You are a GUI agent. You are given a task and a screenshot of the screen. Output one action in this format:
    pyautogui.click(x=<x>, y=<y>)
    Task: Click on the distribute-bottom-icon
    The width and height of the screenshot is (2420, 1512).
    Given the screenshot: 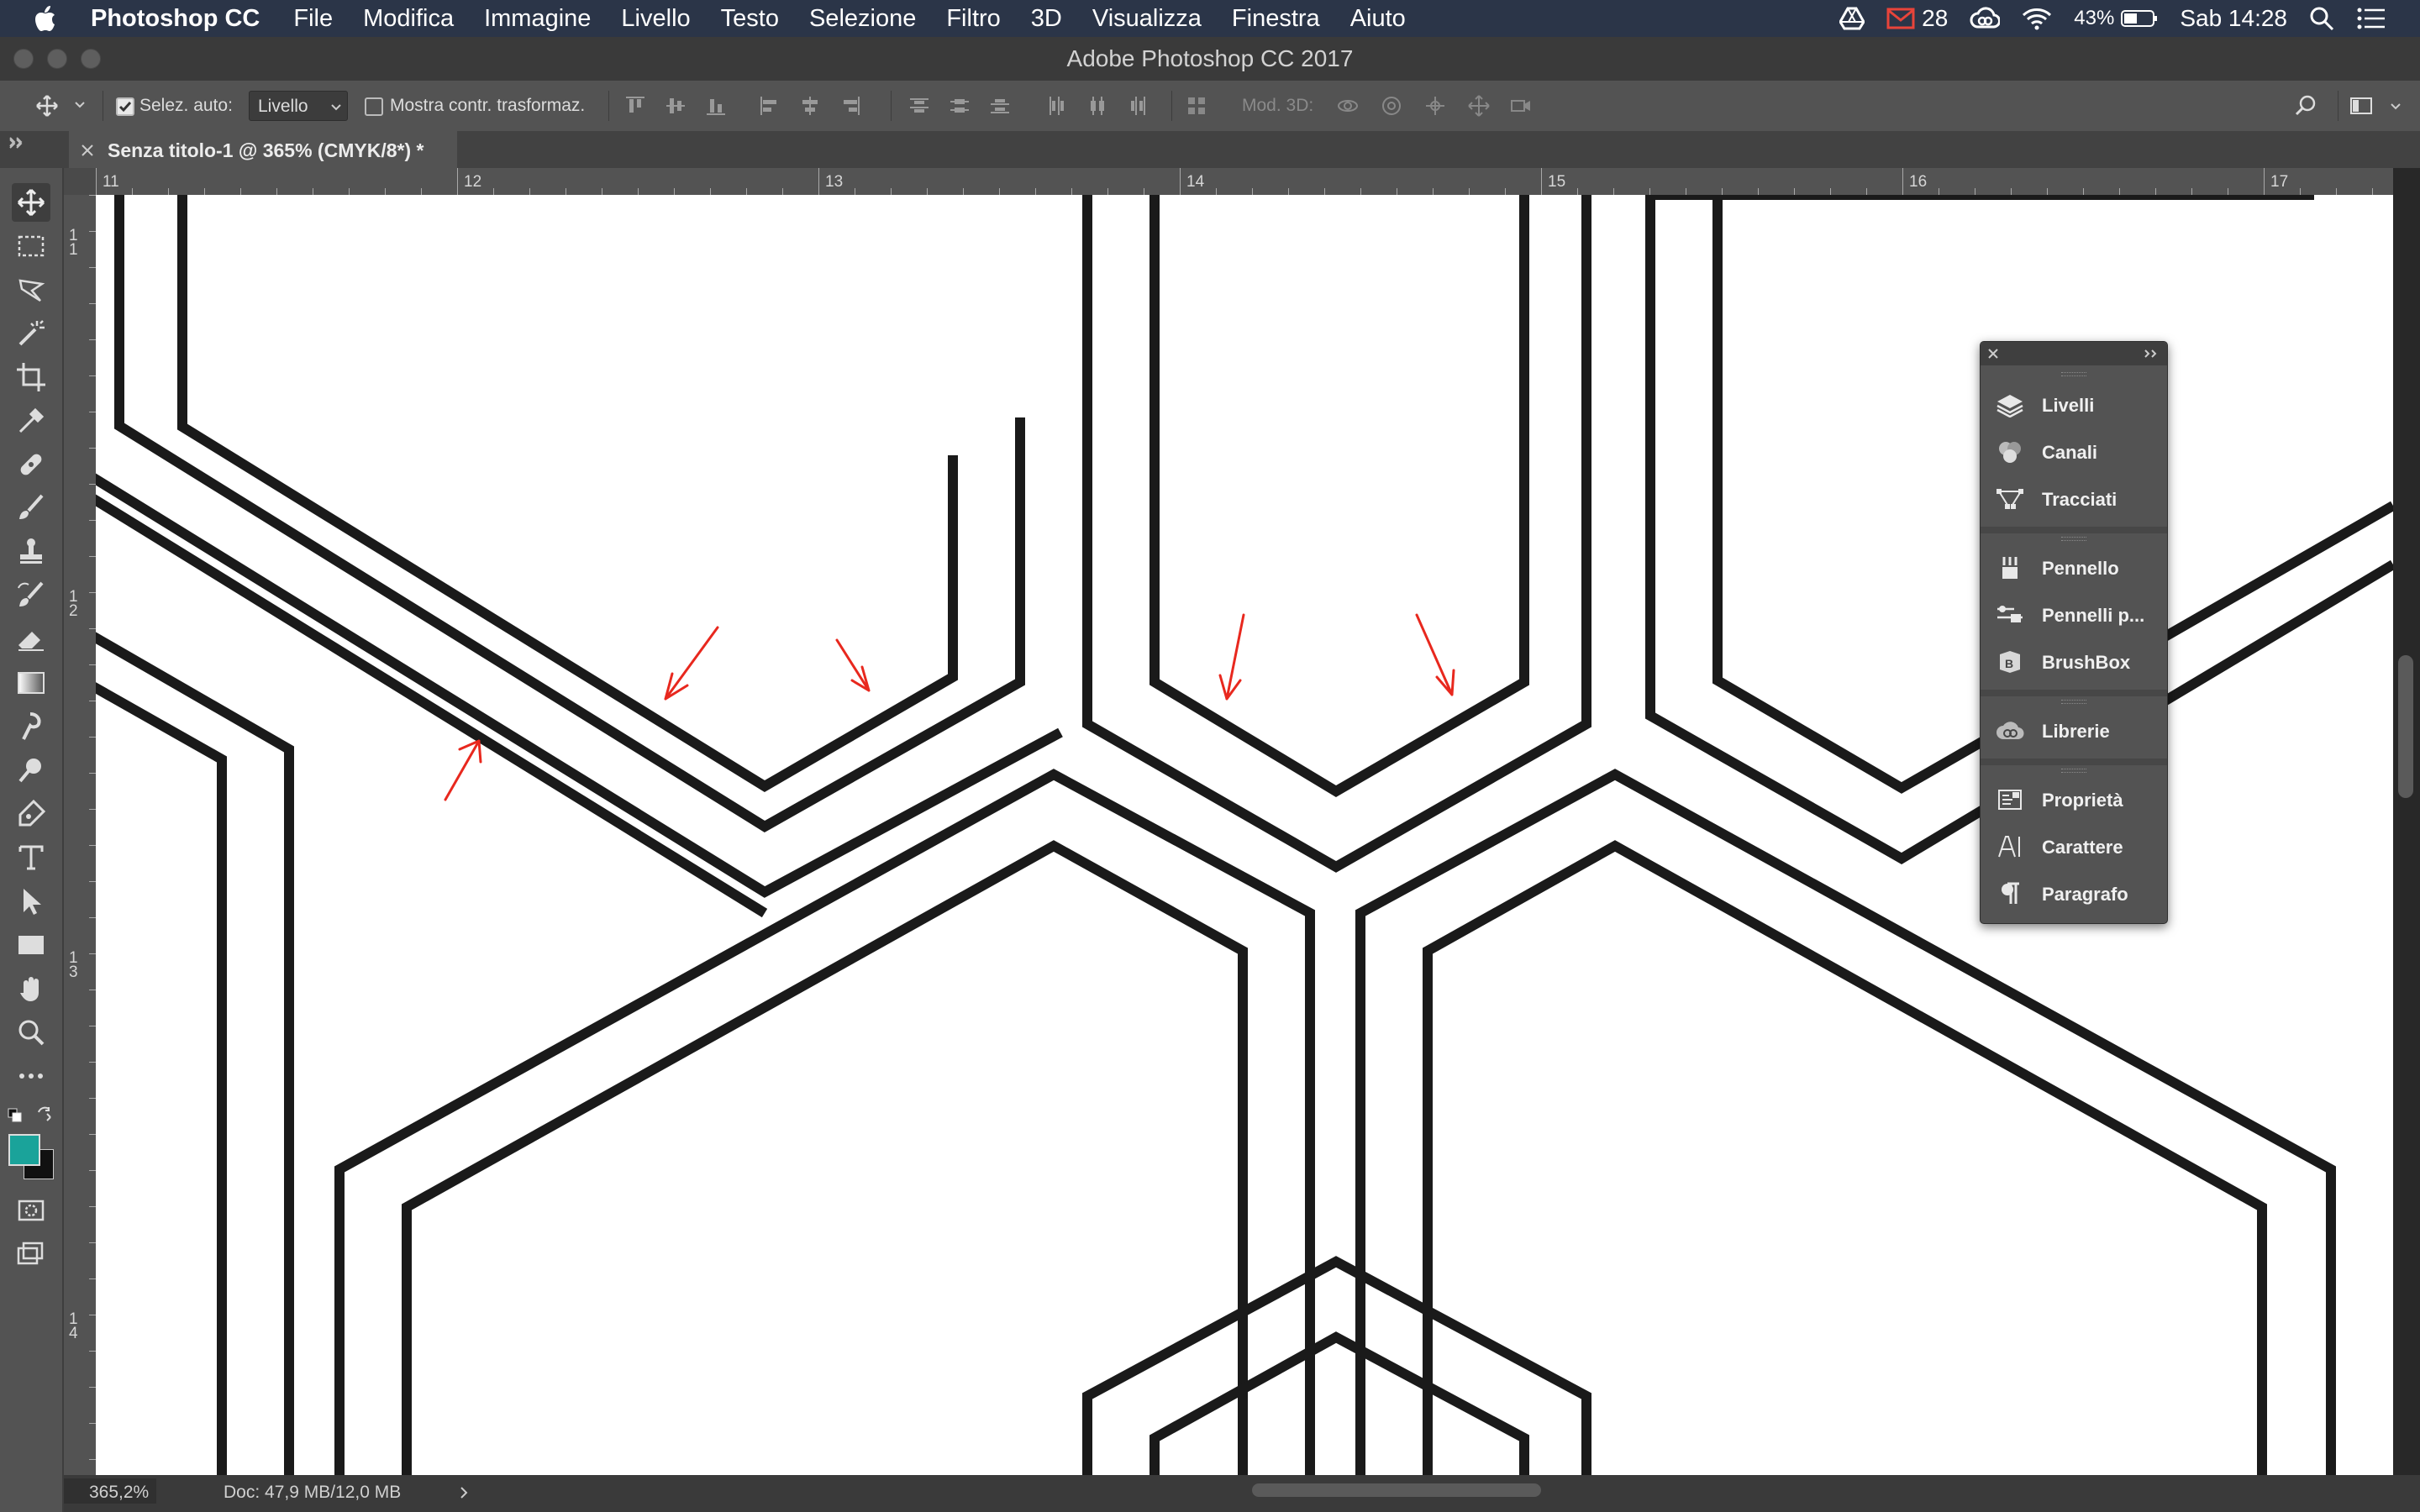 What is the action you would take?
    pyautogui.click(x=1000, y=106)
    